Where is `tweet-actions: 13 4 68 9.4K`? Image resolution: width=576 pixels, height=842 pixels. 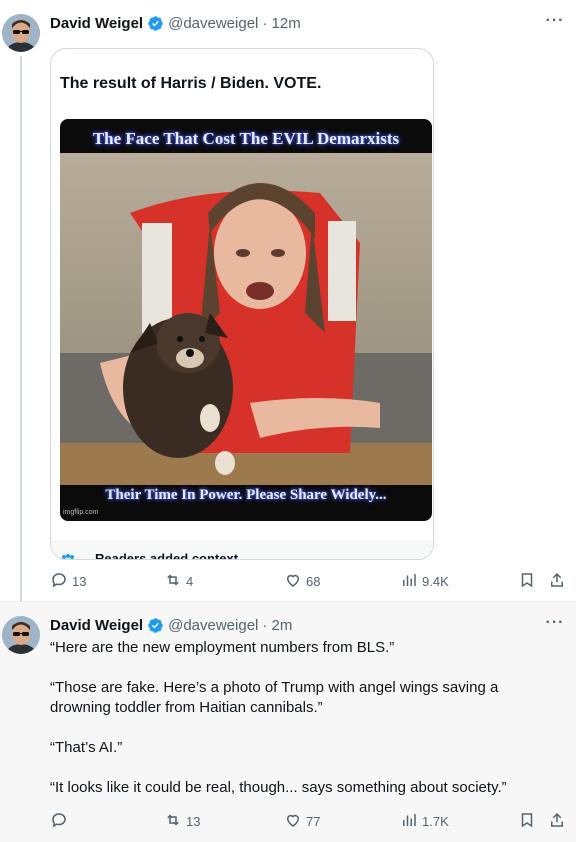 tweet-actions: 13 4 68 9.4K is located at coordinates (288, 581).